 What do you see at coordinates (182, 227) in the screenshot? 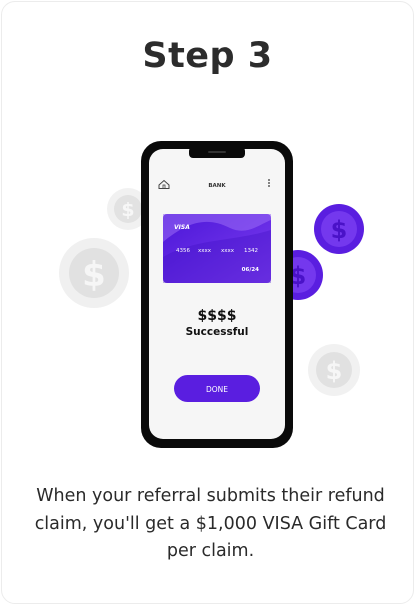
I see `visa-logo: VISA` at bounding box center [182, 227].